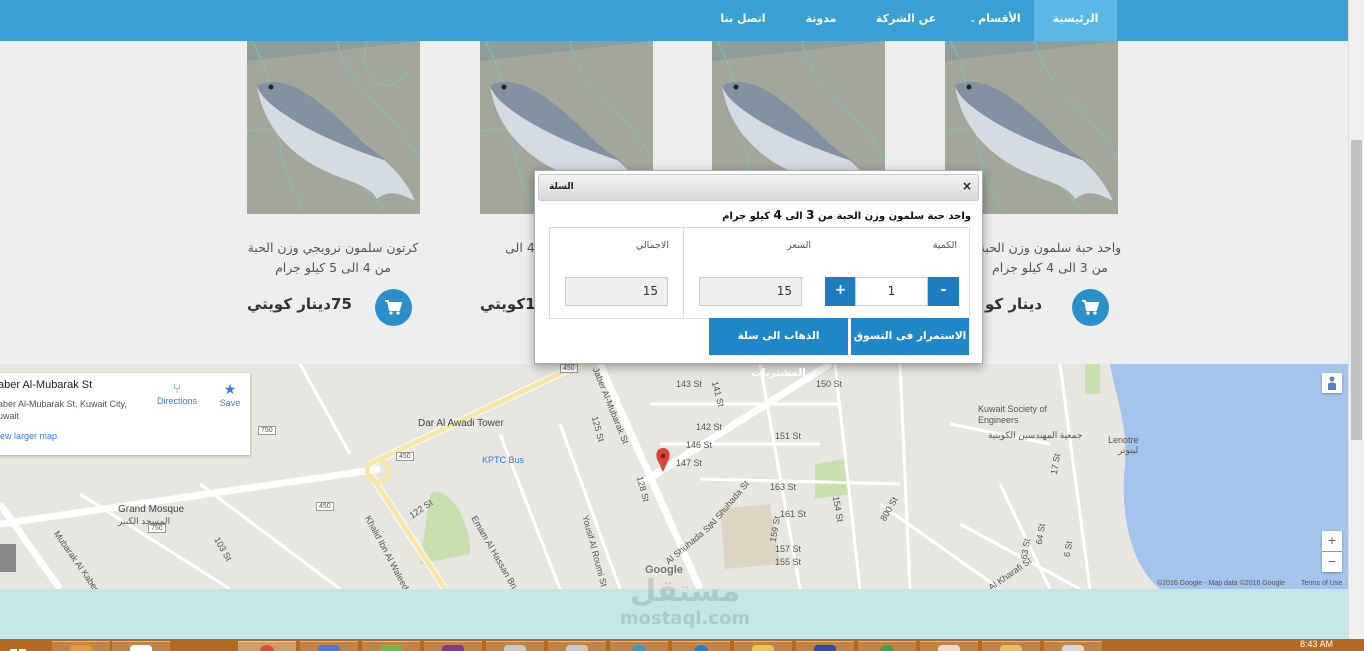  Describe the element at coordinates (176, 401) in the screenshot. I see `directions-label: Directions` at that location.